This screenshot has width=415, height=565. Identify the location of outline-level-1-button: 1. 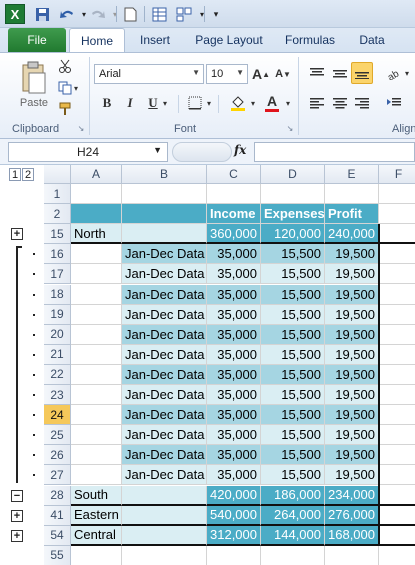
(15, 174).